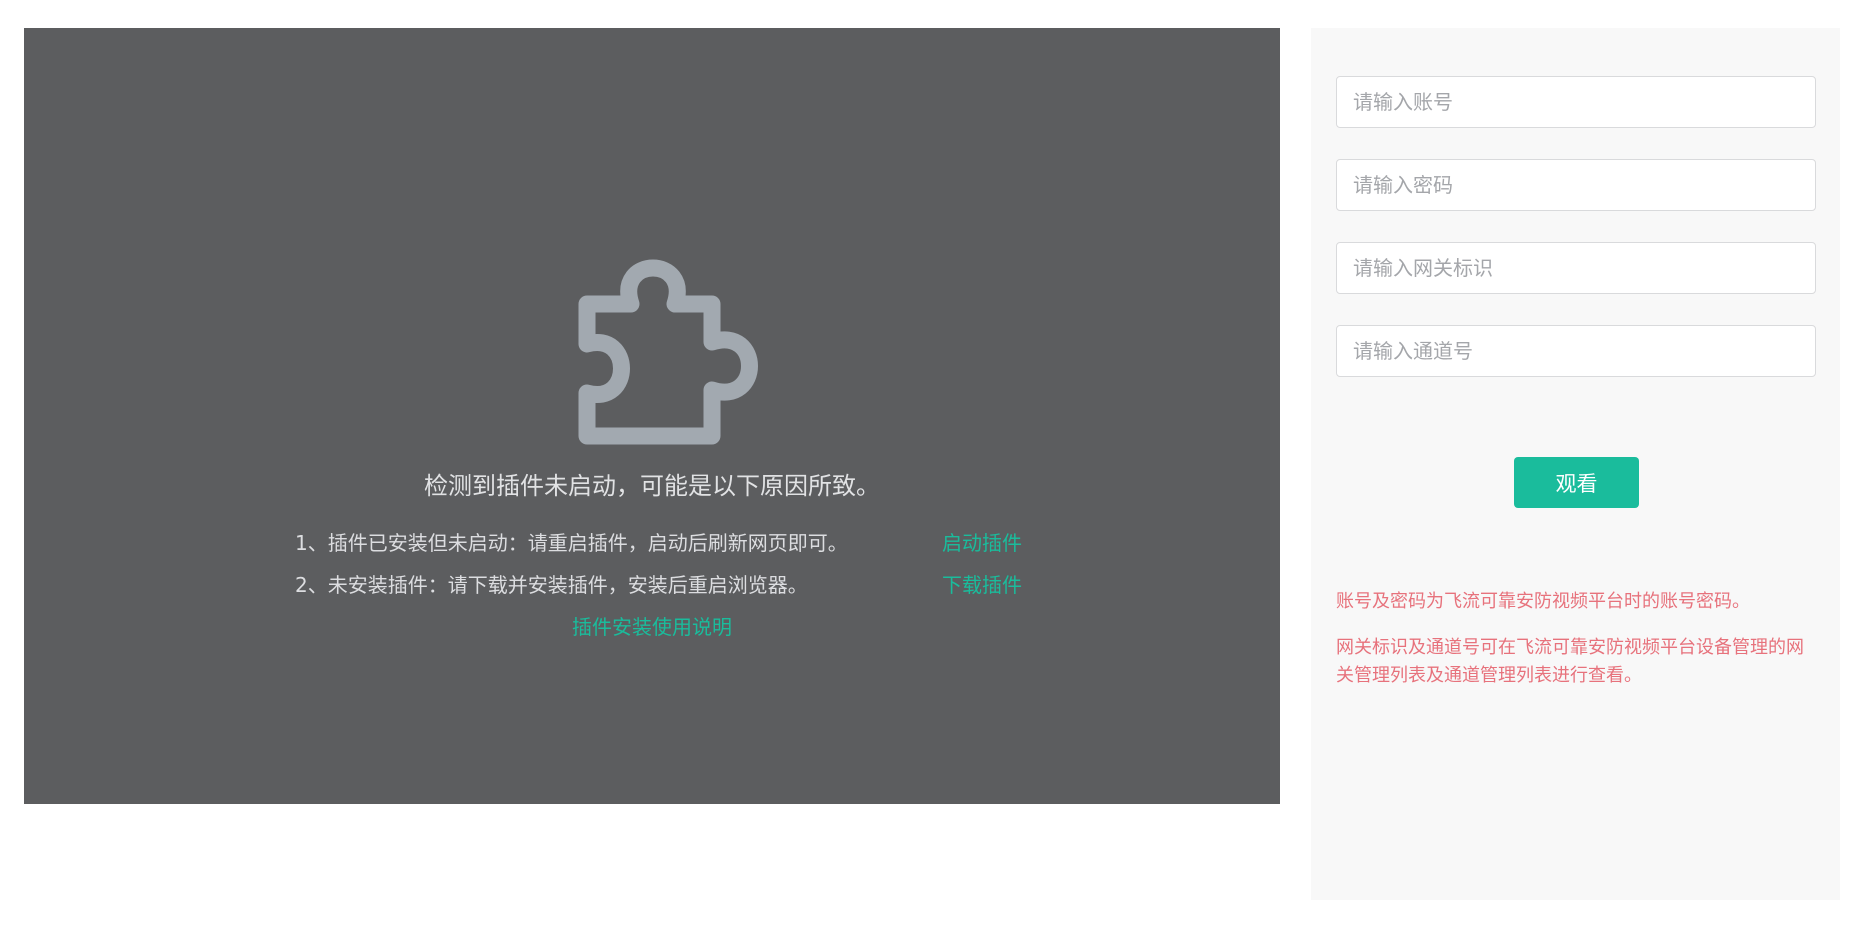 The image size is (1859, 927). I want to click on plugin-status-headline: 检测到插件未启动，可能是以下原因所致。, so click(652, 486).